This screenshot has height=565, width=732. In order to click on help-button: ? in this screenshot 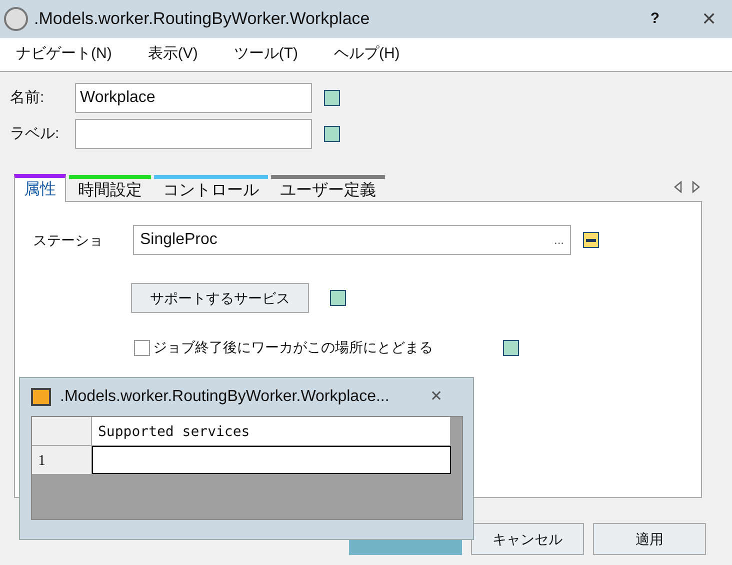, I will do `click(655, 19)`.